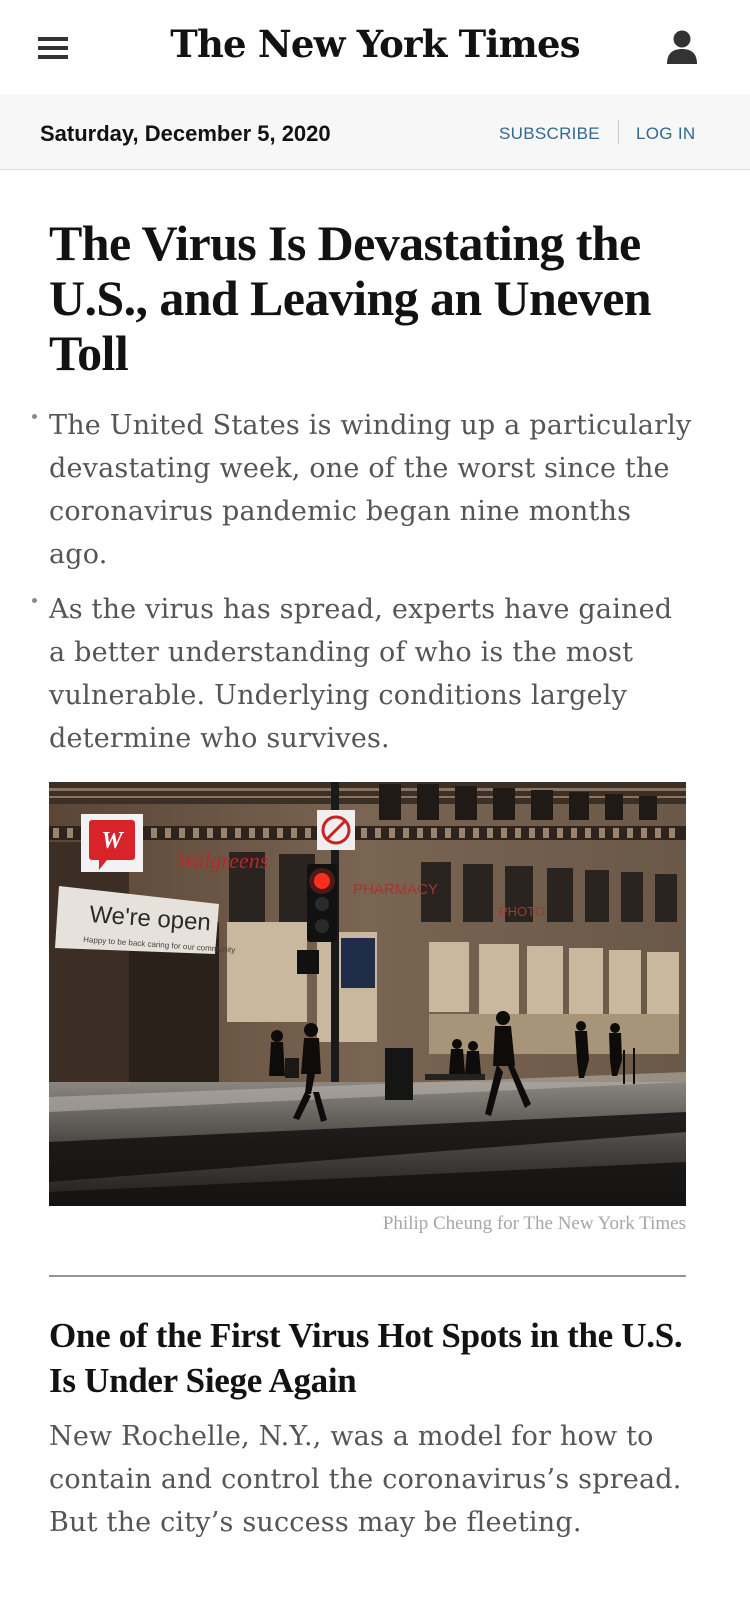 The width and height of the screenshot is (750, 1600). Describe the element at coordinates (618, 132) in the screenshot. I see `link-divider` at that location.